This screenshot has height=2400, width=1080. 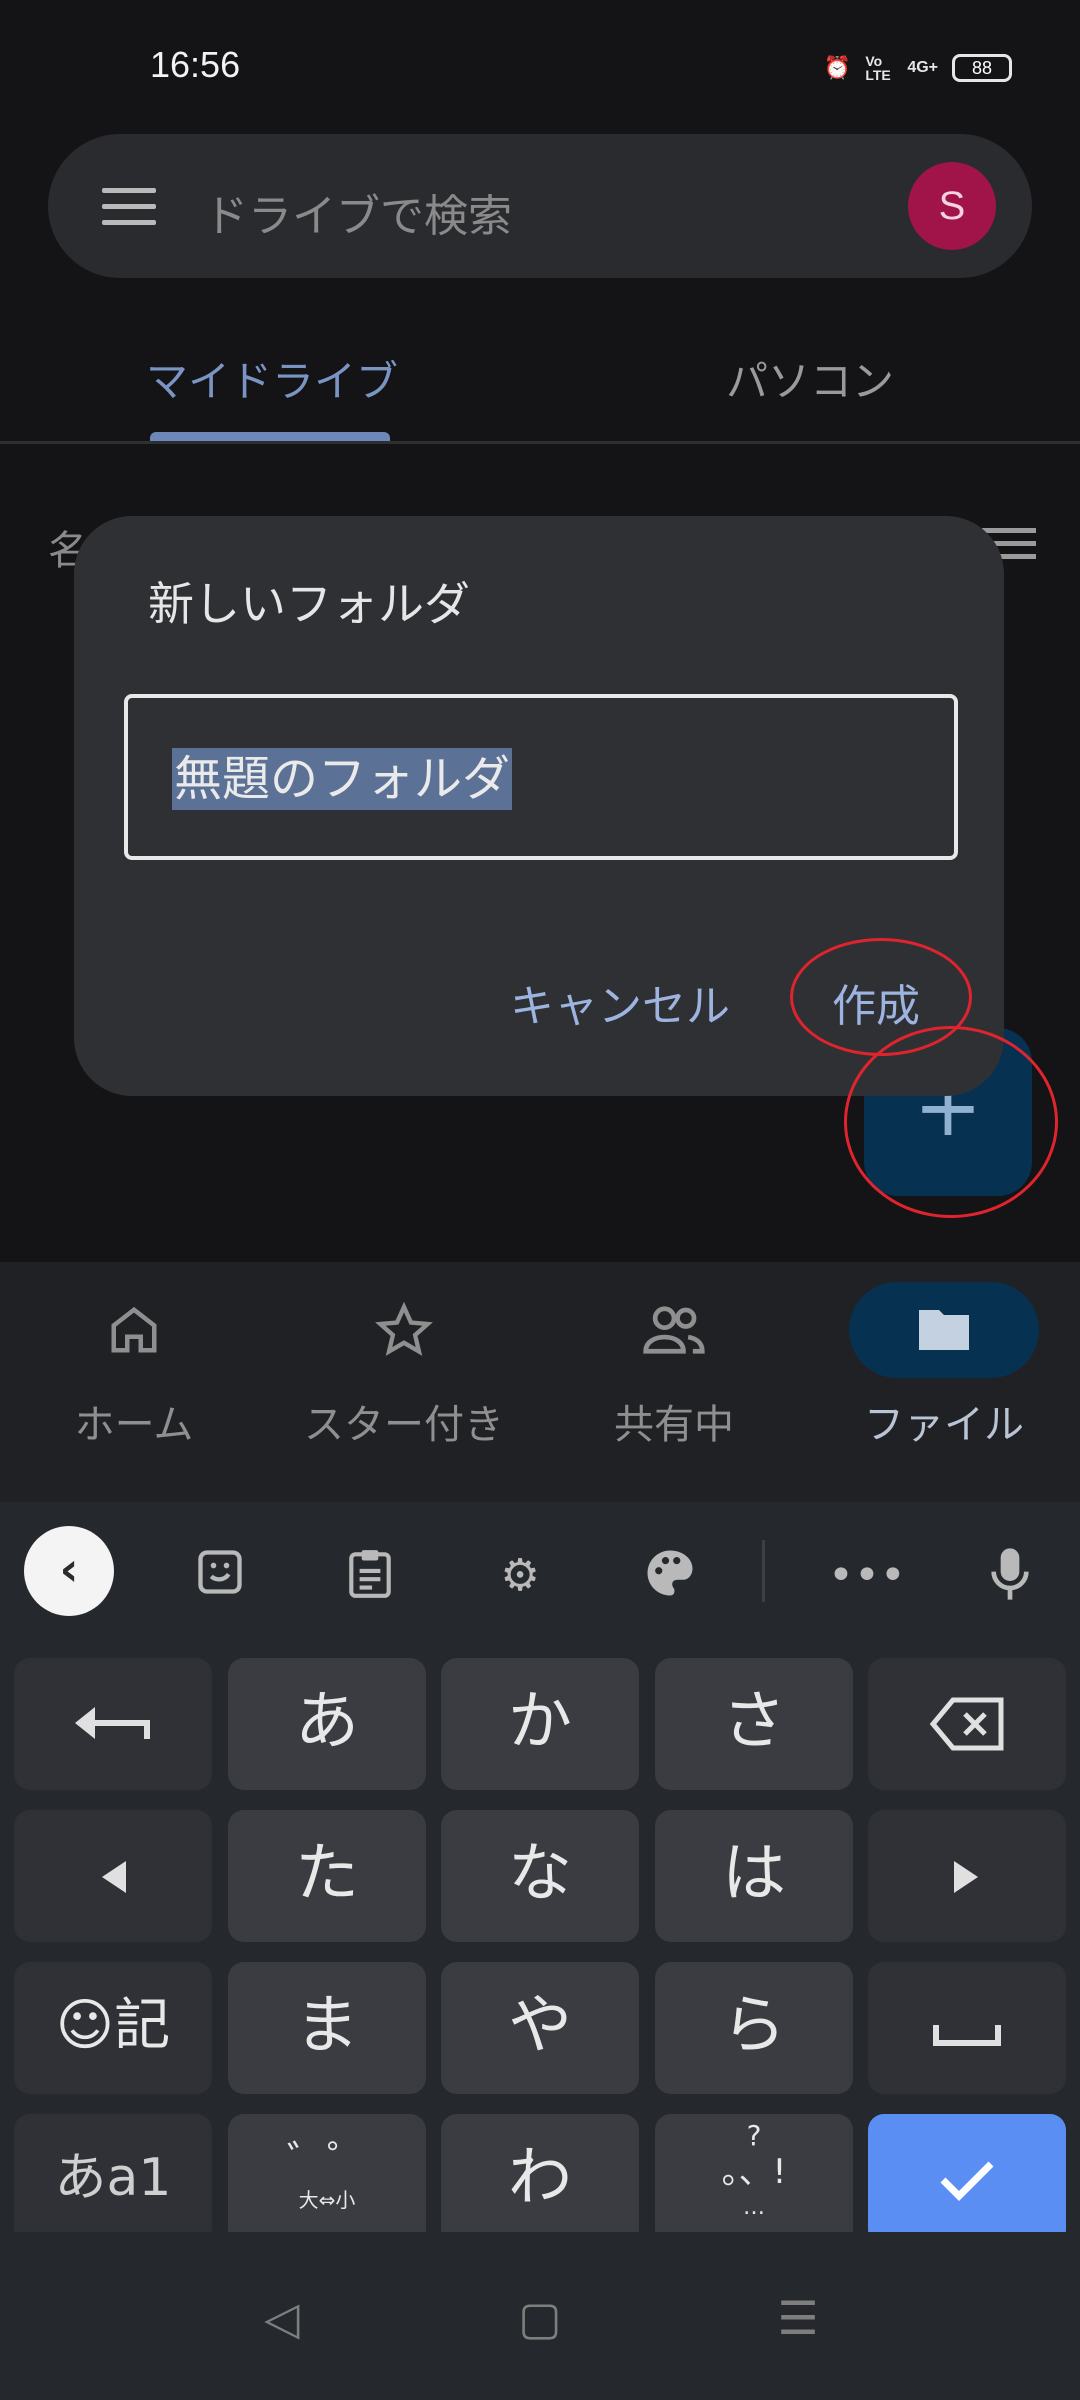 I want to click on nav-shared: 共有中, so click(x=674, y=1369).